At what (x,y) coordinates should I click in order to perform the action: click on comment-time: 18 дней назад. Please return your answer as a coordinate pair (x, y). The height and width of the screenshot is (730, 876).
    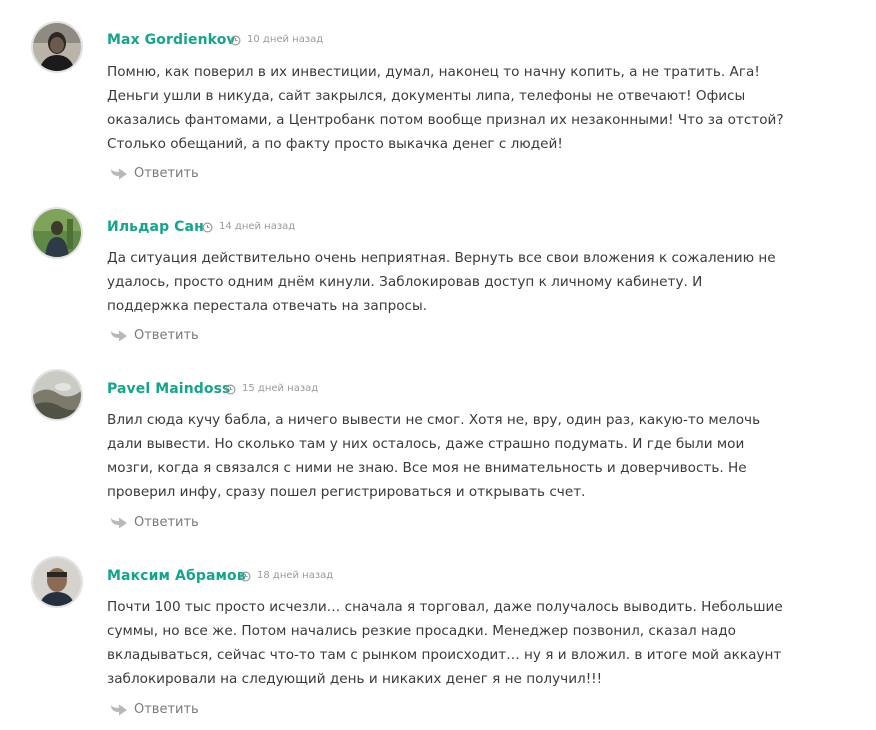
    Looking at the image, I should click on (286, 576).